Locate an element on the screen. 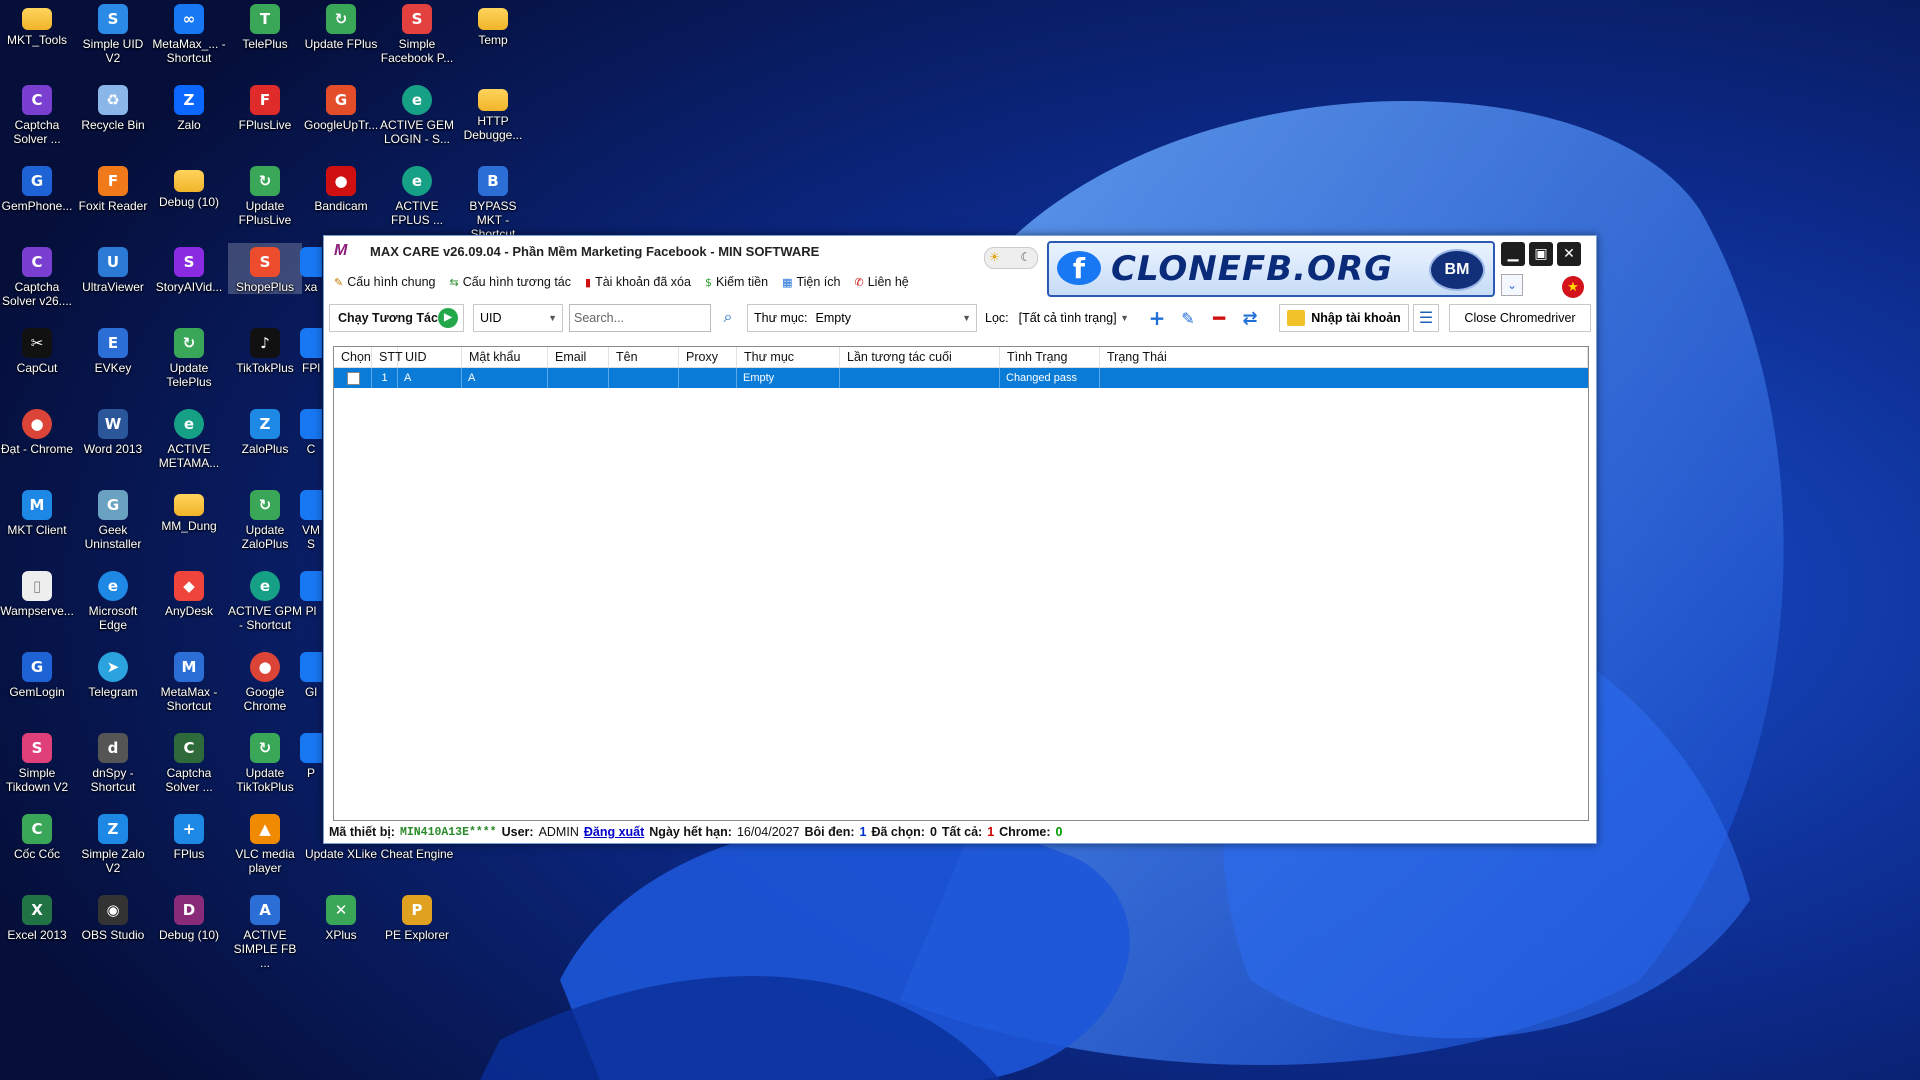  desktop-icon-36: M MKT Client is located at coordinates (37, 511).